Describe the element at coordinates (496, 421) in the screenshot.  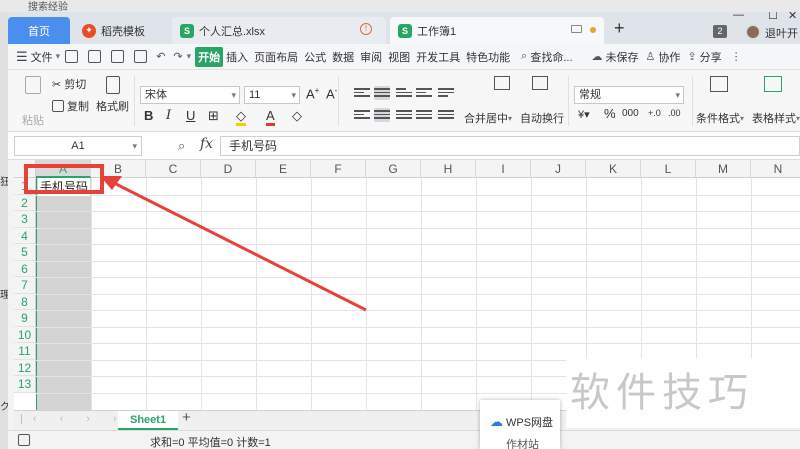
I see `cloud-icon: ☁` at that location.